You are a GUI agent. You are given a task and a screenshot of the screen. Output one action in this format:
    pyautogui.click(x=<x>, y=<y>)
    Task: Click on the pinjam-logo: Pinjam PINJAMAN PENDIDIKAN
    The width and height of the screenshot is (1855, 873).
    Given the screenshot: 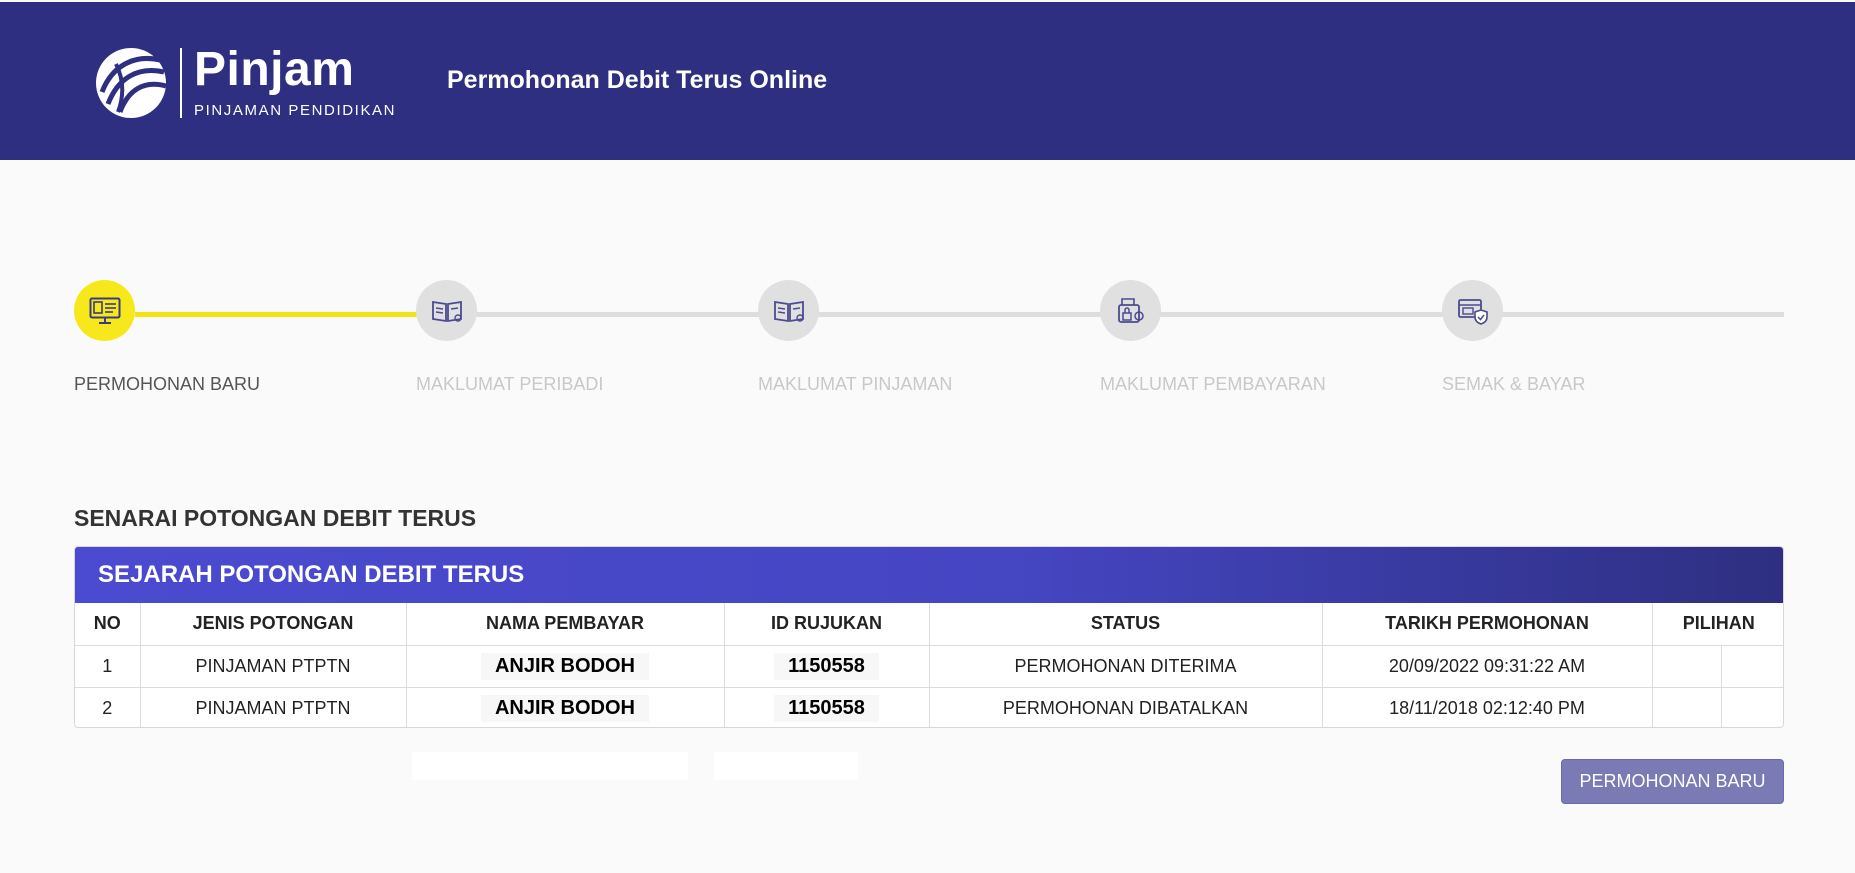 What is the action you would take?
    pyautogui.click(x=249, y=83)
    